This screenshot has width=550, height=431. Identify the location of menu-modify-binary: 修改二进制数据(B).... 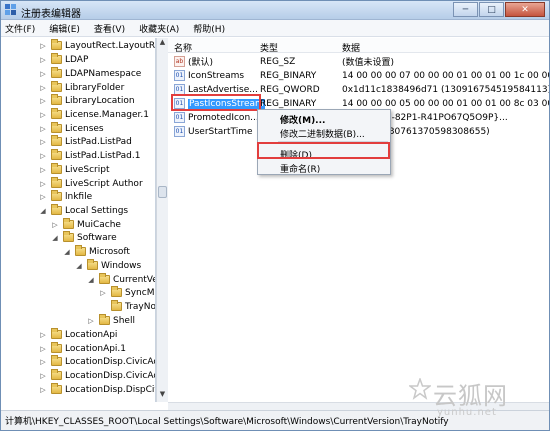
(322, 133).